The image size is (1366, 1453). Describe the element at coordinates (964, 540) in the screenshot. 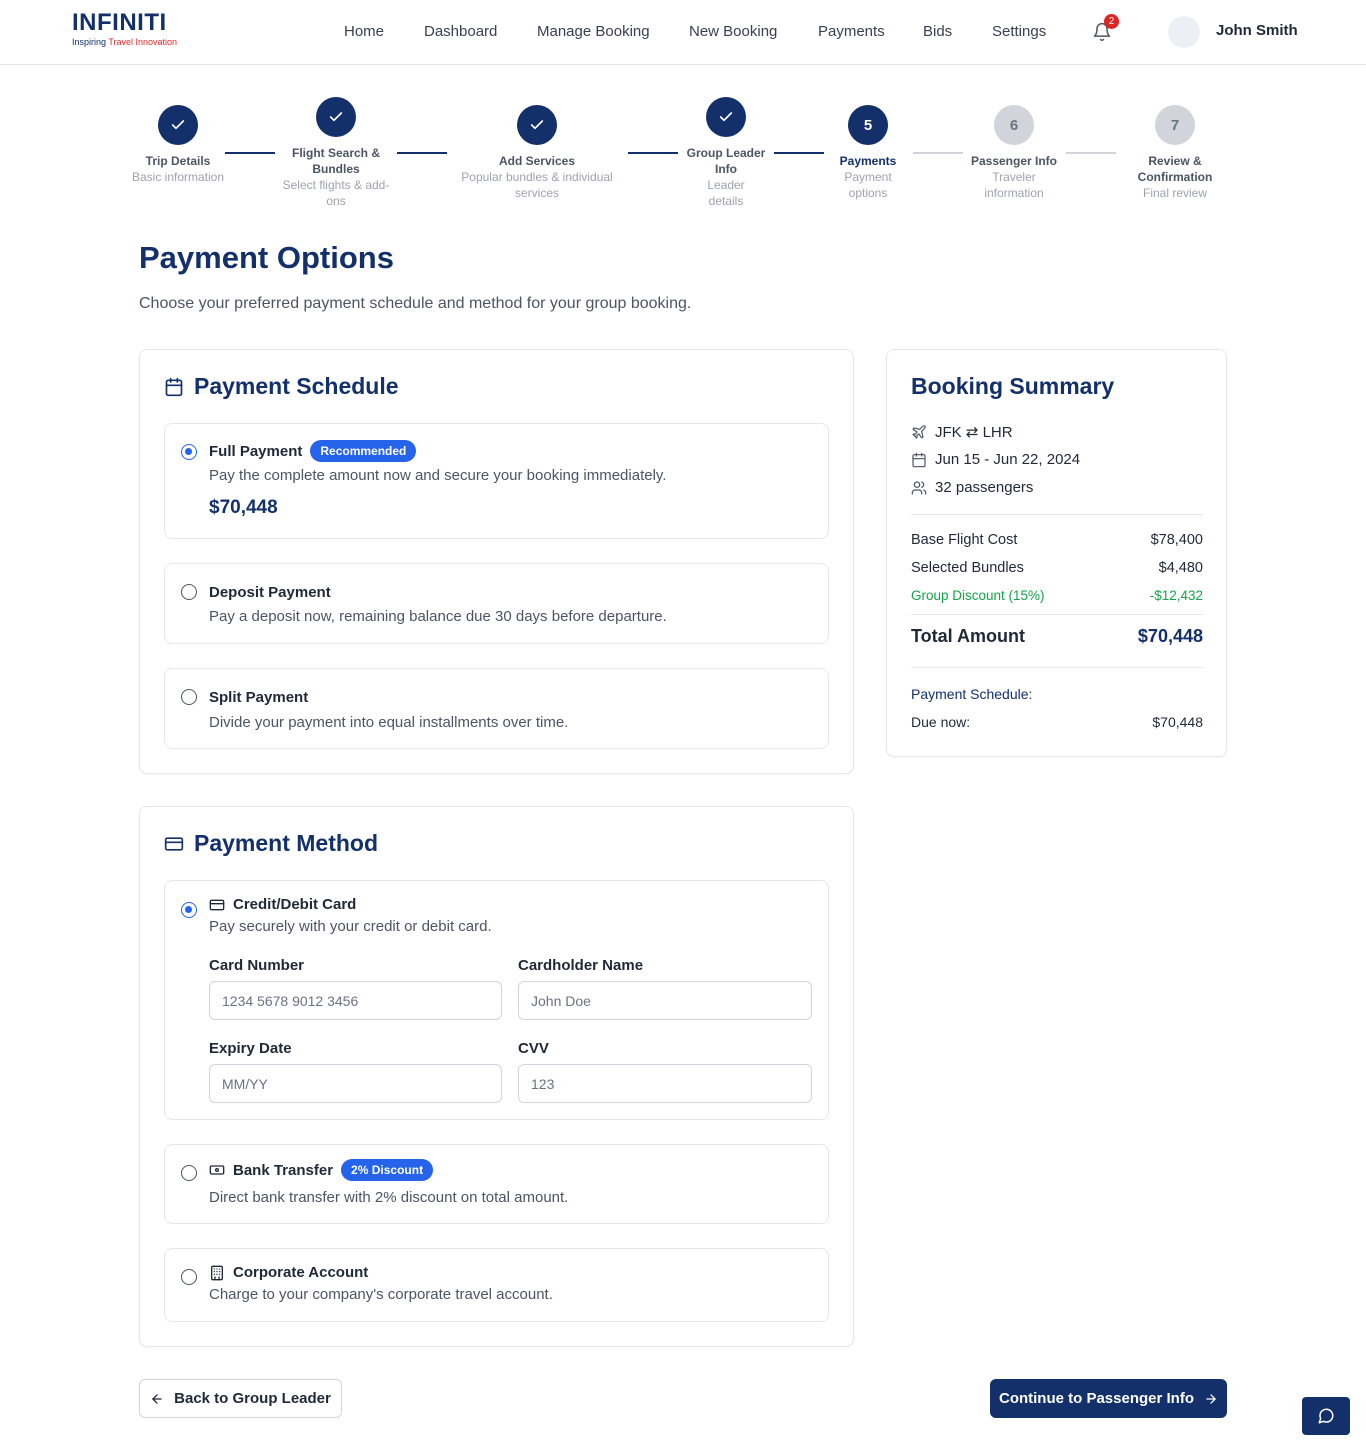

I see `base-cost-label: Base Flight Cost` at that location.